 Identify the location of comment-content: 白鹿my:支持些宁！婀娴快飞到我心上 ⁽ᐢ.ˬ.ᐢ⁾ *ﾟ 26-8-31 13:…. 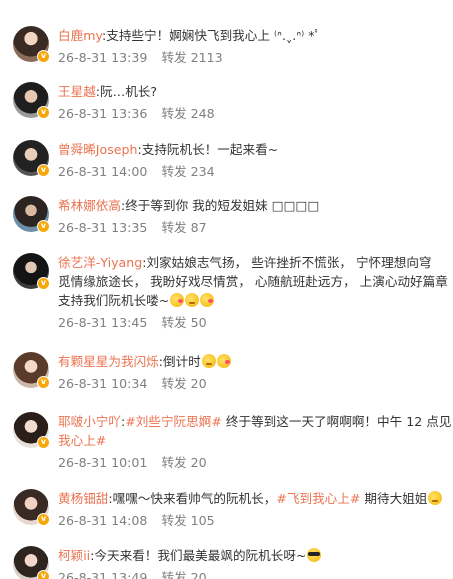
(255, 46).